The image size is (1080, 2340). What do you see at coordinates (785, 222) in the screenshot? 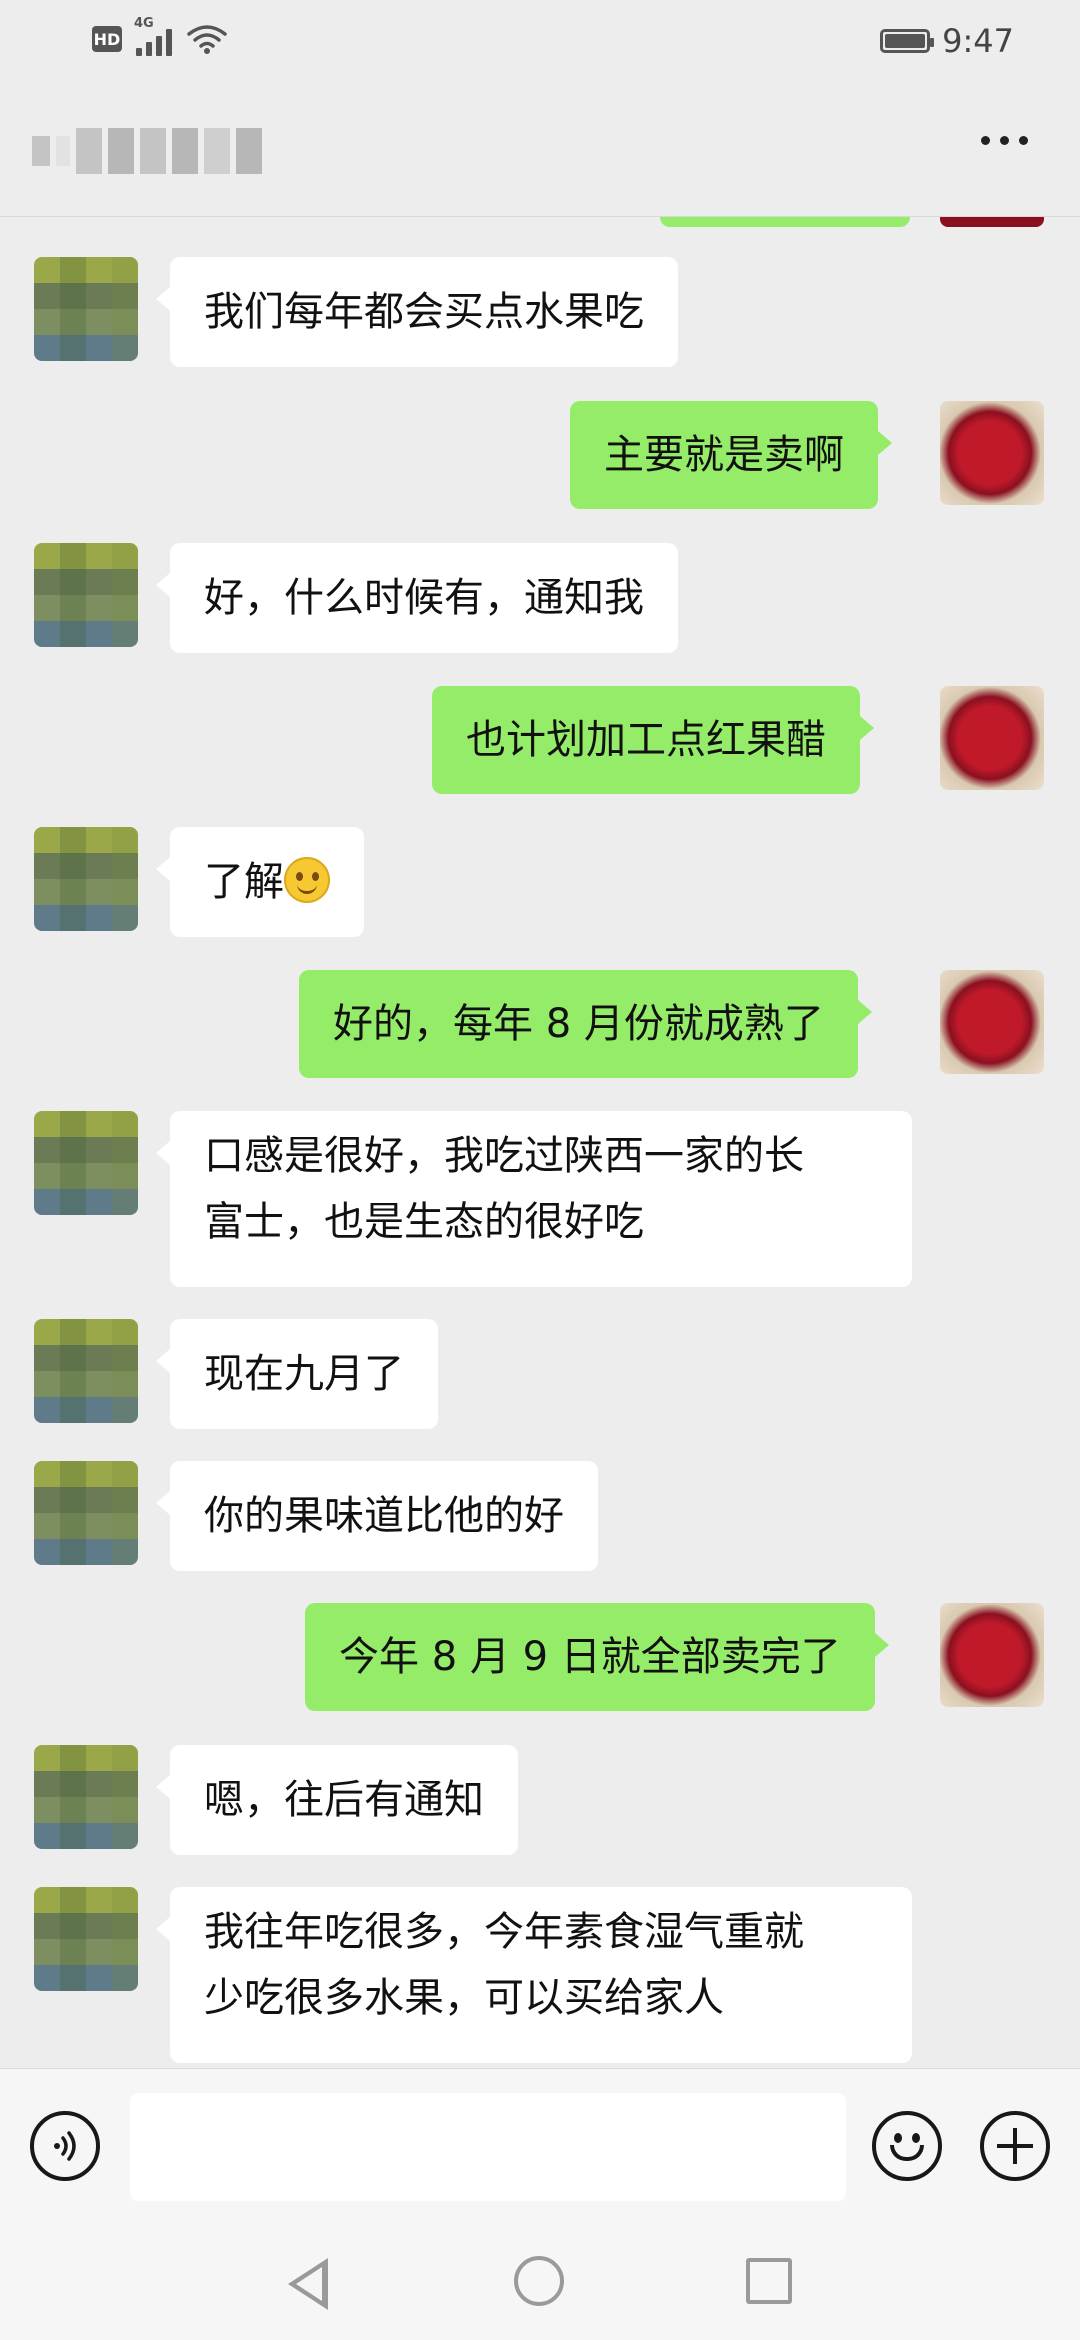
I see `message-bubble-partial` at bounding box center [785, 222].